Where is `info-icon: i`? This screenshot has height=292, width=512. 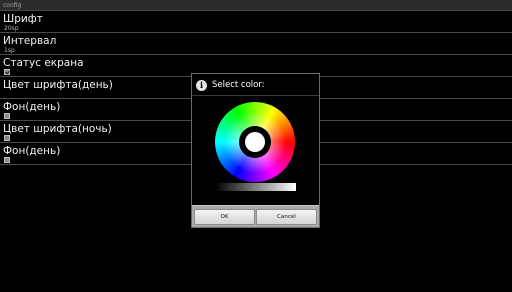
info-icon: i is located at coordinates (201, 85).